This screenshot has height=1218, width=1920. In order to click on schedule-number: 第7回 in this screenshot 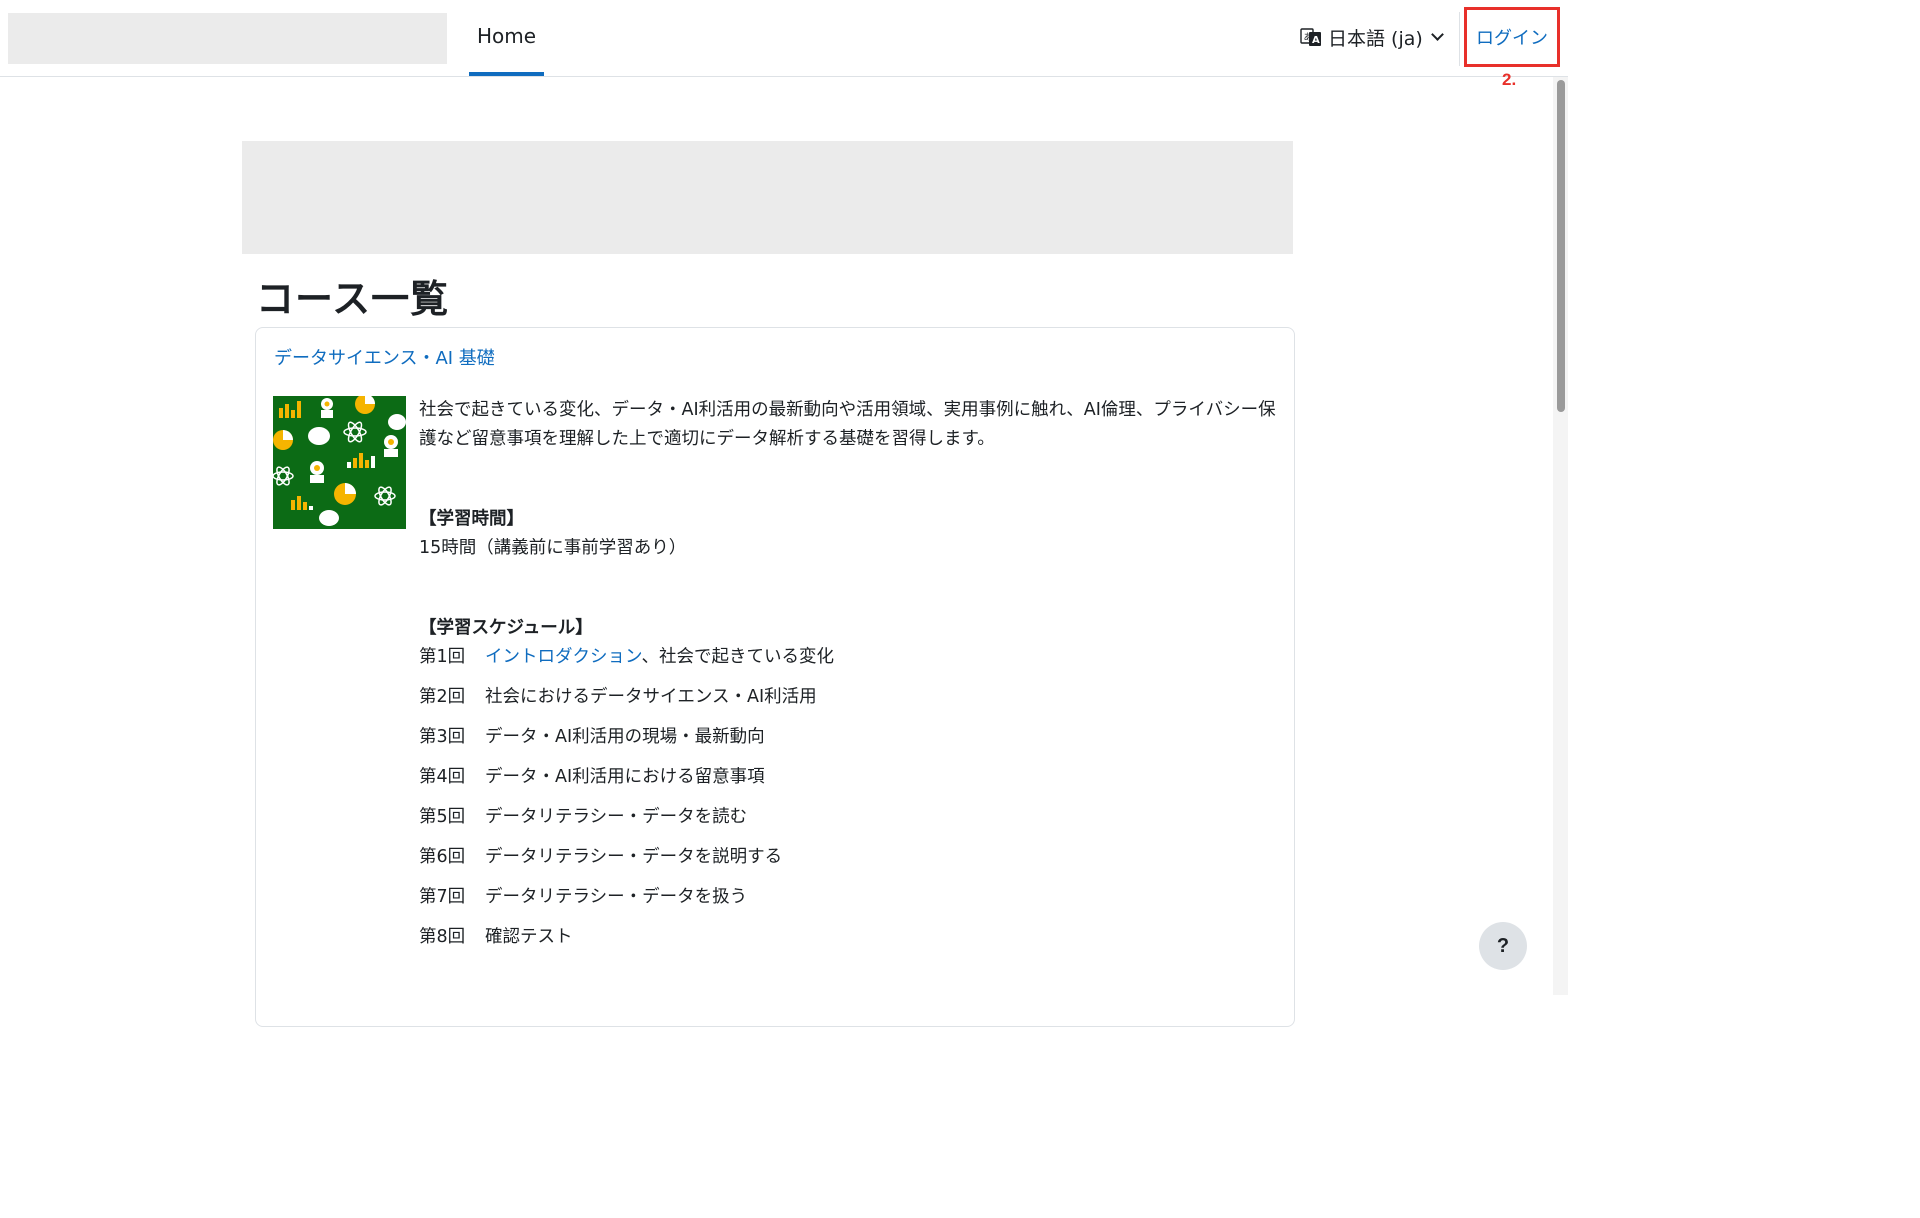, I will do `click(442, 897)`.